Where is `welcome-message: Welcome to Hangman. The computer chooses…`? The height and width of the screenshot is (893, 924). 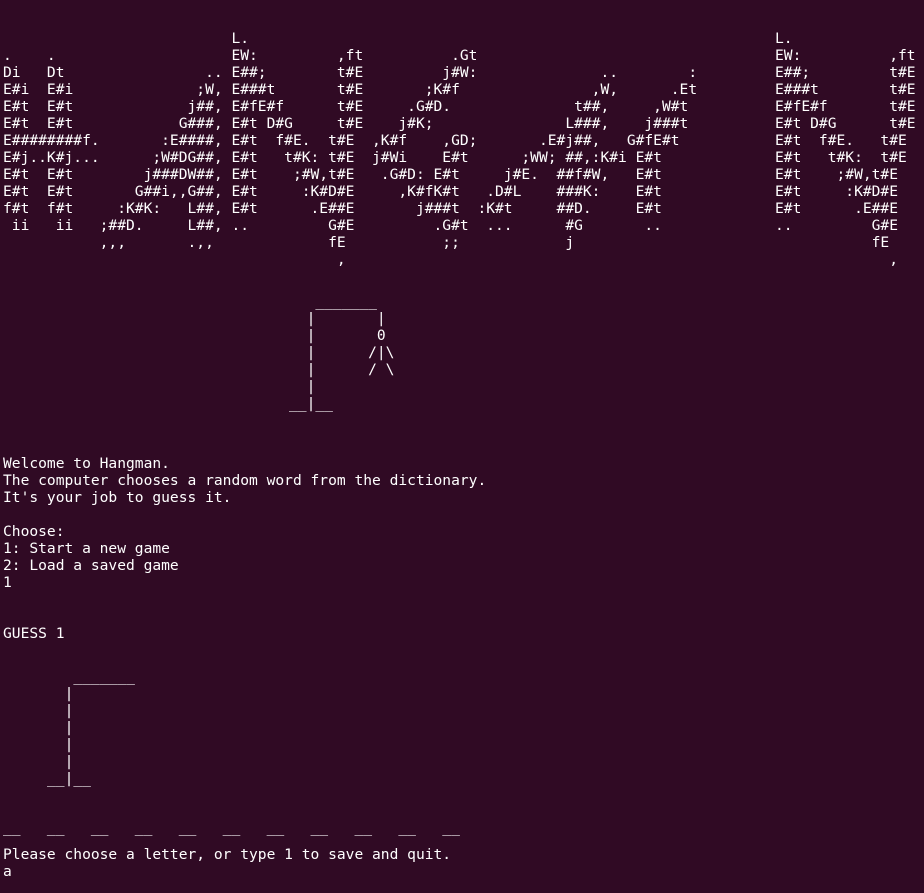 welcome-message: Welcome to Hangman. The computer chooses… is located at coordinates (244, 480).